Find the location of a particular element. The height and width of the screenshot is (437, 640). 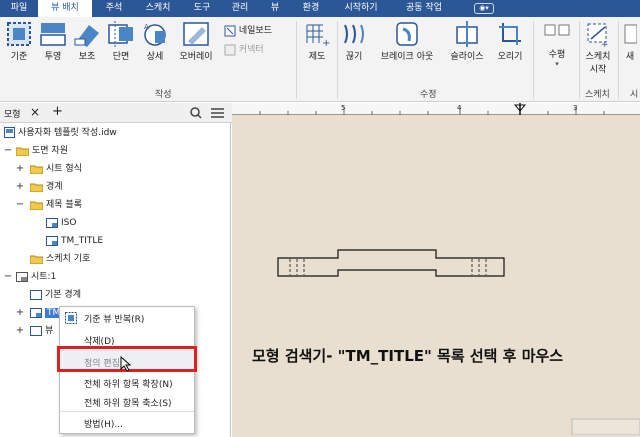

tree-root: 사용자화 템플릿 작성.idw is located at coordinates (60, 133).